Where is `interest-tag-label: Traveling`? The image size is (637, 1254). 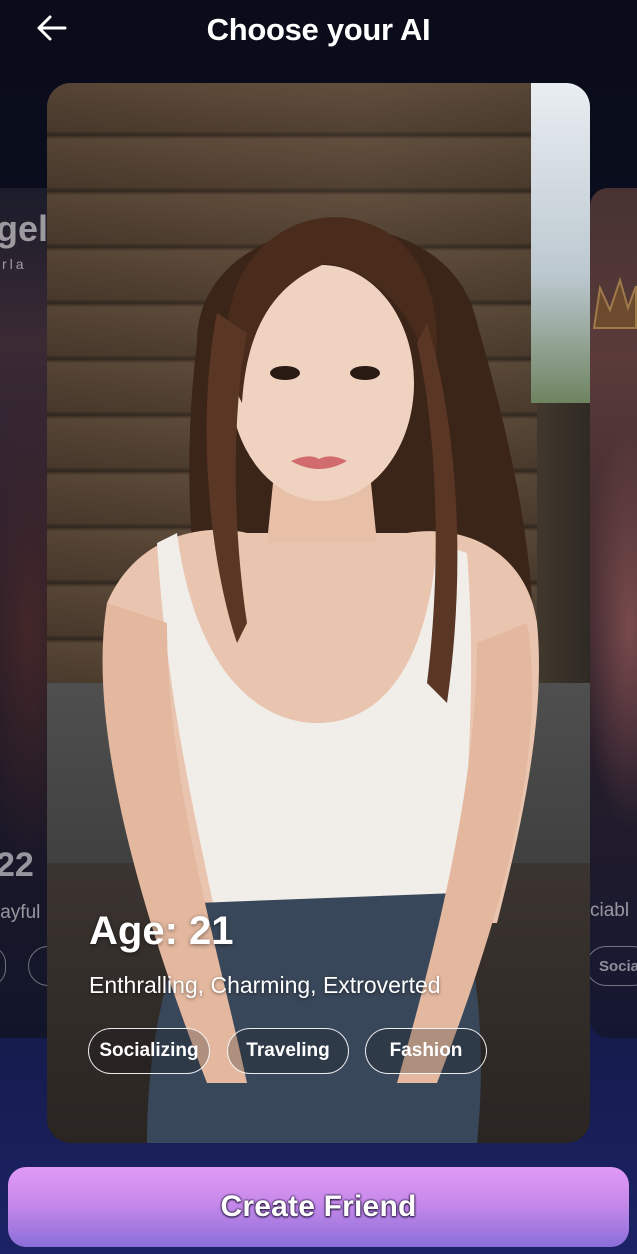 interest-tag-label: Traveling is located at coordinates (288, 1050).